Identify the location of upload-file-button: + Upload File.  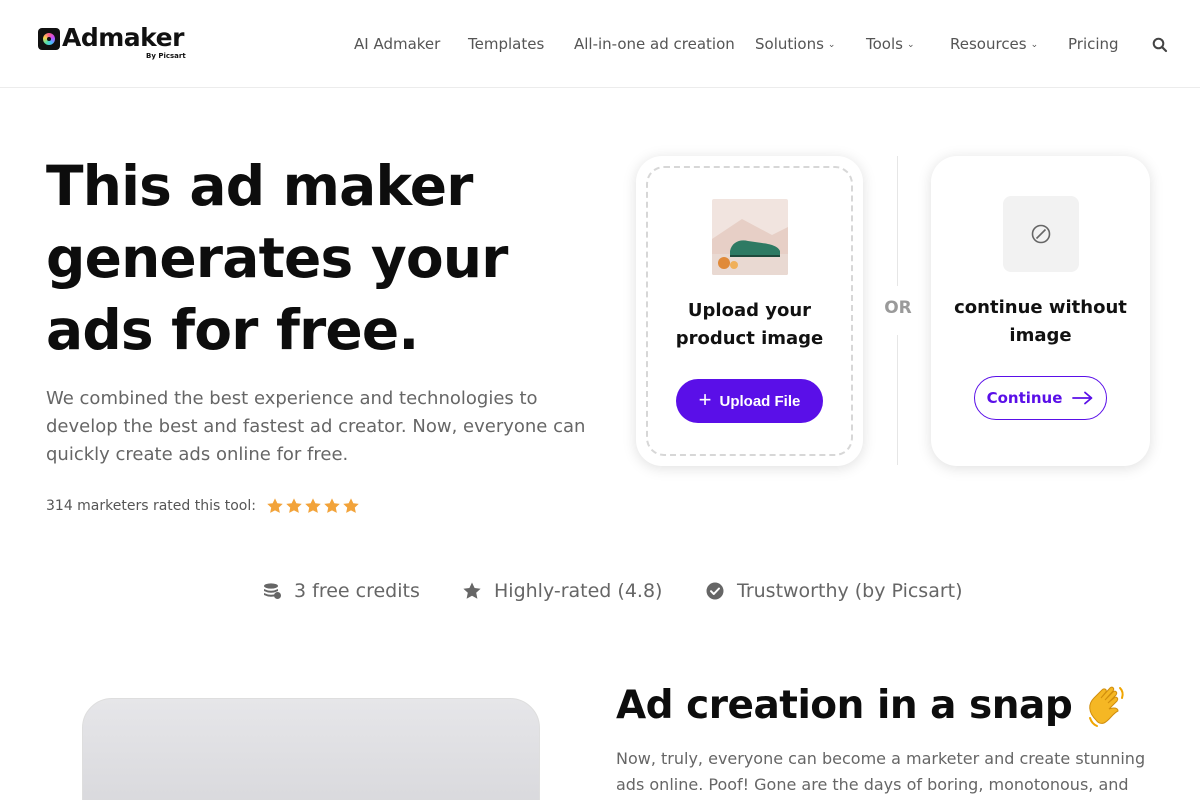
(749, 401).